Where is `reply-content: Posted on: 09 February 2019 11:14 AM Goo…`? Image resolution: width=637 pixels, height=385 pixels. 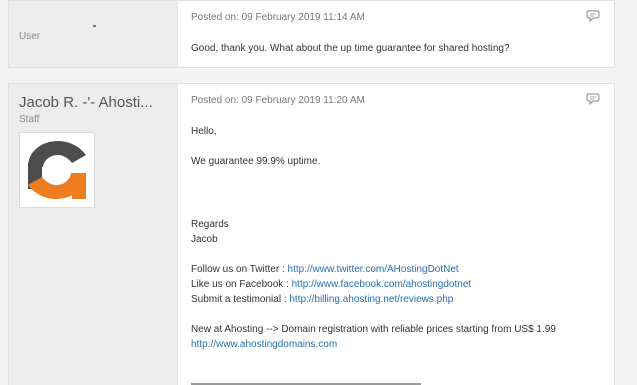
reply-content: Posted on: 09 February 2019 11:14 AM Goo… is located at coordinates (395, 34).